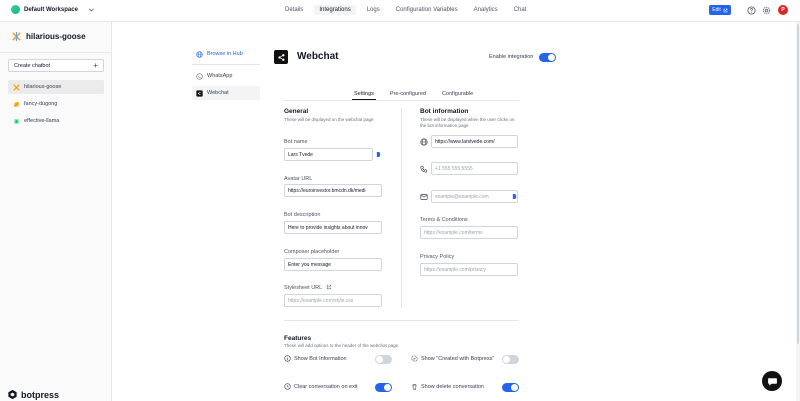 The height and width of the screenshot is (401, 800). Describe the element at coordinates (474, 196) in the screenshot. I see `email-field: example@example.com` at that location.